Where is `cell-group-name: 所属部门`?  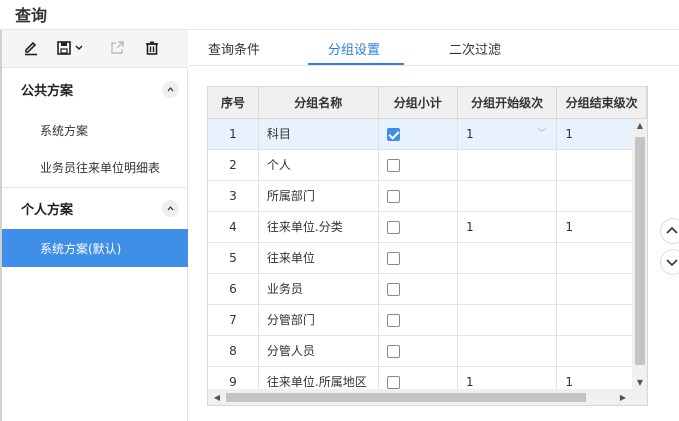
cell-group-name: 所属部门 is located at coordinates (318, 196).